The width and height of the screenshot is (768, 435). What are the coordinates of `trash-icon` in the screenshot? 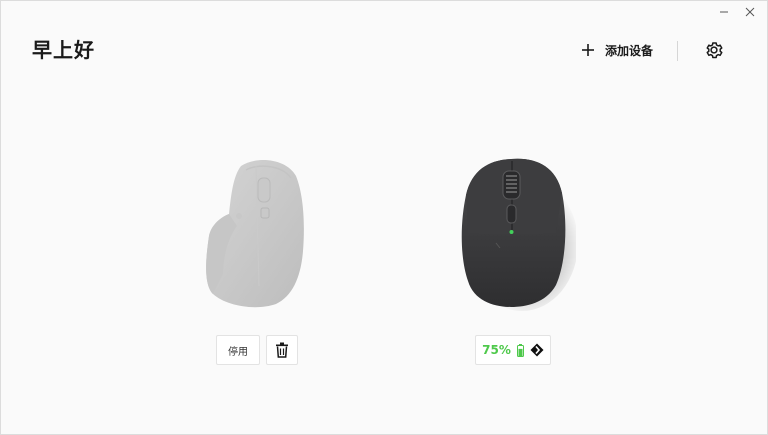 It's located at (282, 350).